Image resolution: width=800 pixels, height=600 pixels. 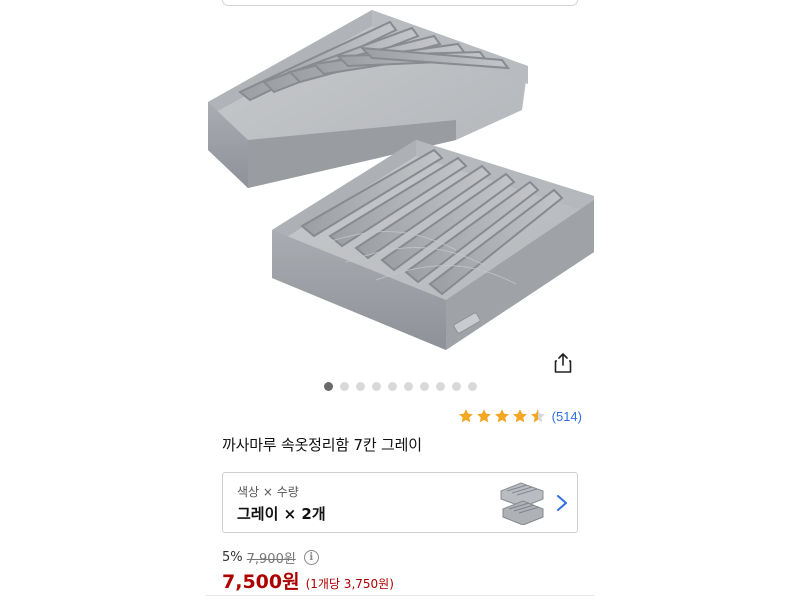 I want to click on chevron-right-icon, so click(x=562, y=503).